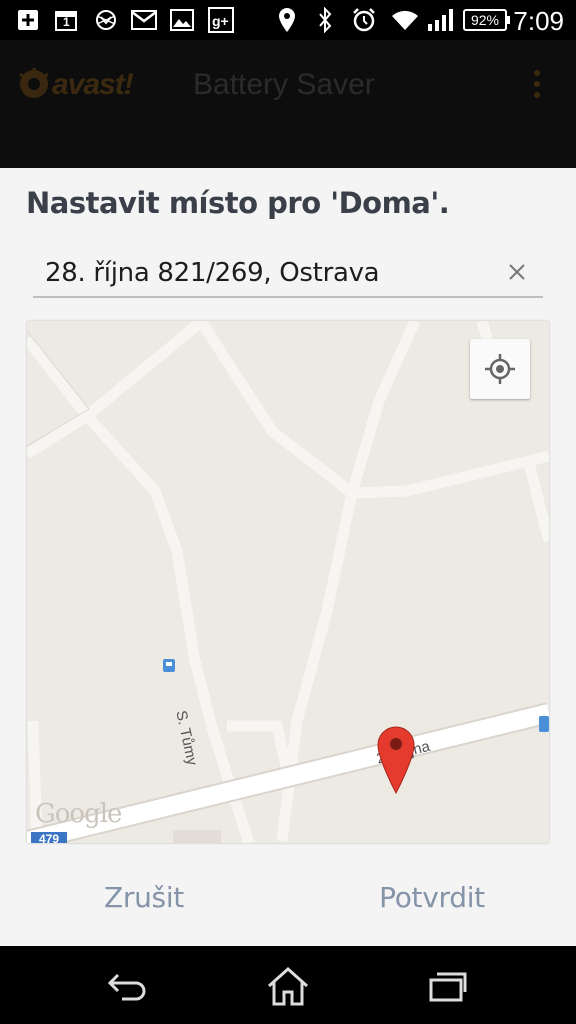 This screenshot has height=1024, width=576. Describe the element at coordinates (182, 20) in the screenshot. I see `gallery-icon` at that location.